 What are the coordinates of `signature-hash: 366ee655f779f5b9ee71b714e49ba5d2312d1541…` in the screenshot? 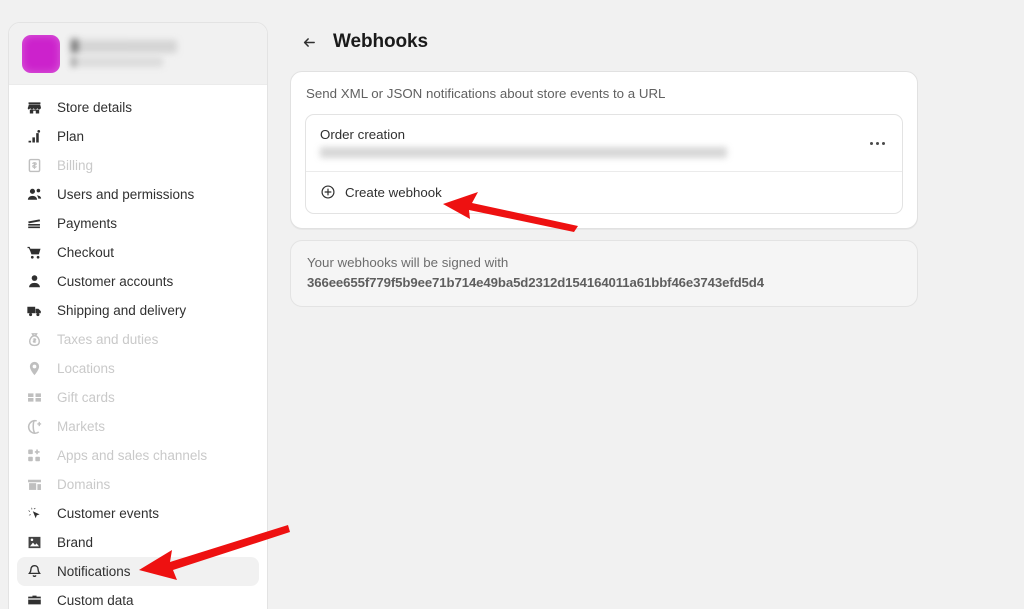 It's located at (535, 282).